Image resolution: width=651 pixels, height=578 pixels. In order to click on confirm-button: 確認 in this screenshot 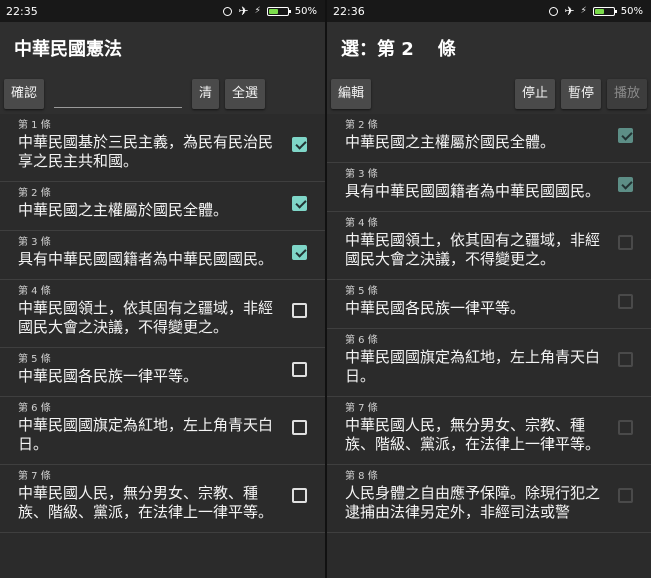, I will do `click(24, 94)`.